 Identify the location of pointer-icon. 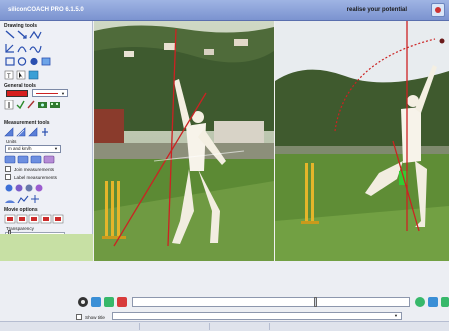
(21, 75).